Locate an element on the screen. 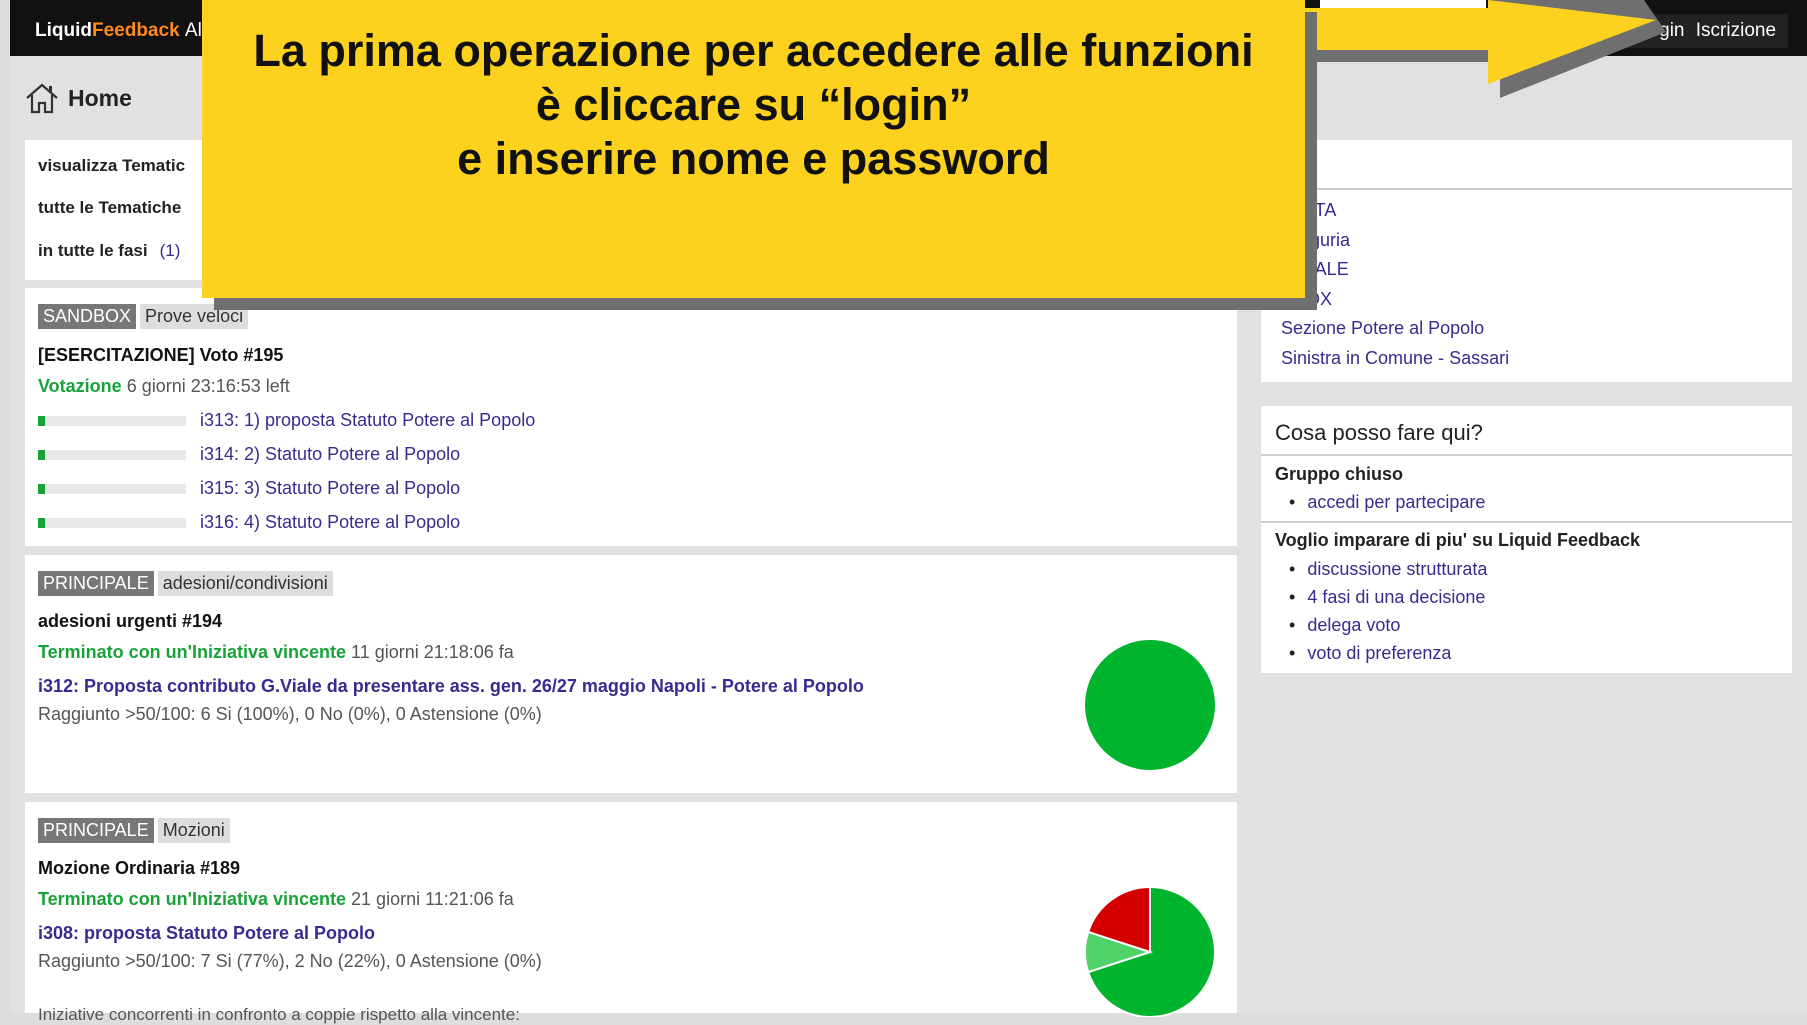 The image size is (1807, 1025). initiative-link: i314: 2) Statuto Potere al Popolo is located at coordinates (330, 454).